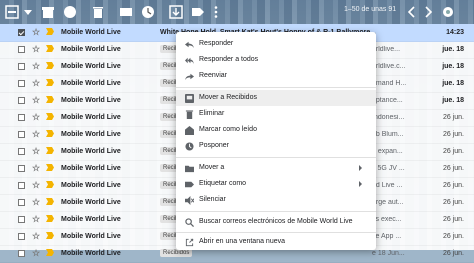  Describe the element at coordinates (276, 130) in the screenshot. I see `menu-item-mark-as-read: Marcar como leído` at that location.